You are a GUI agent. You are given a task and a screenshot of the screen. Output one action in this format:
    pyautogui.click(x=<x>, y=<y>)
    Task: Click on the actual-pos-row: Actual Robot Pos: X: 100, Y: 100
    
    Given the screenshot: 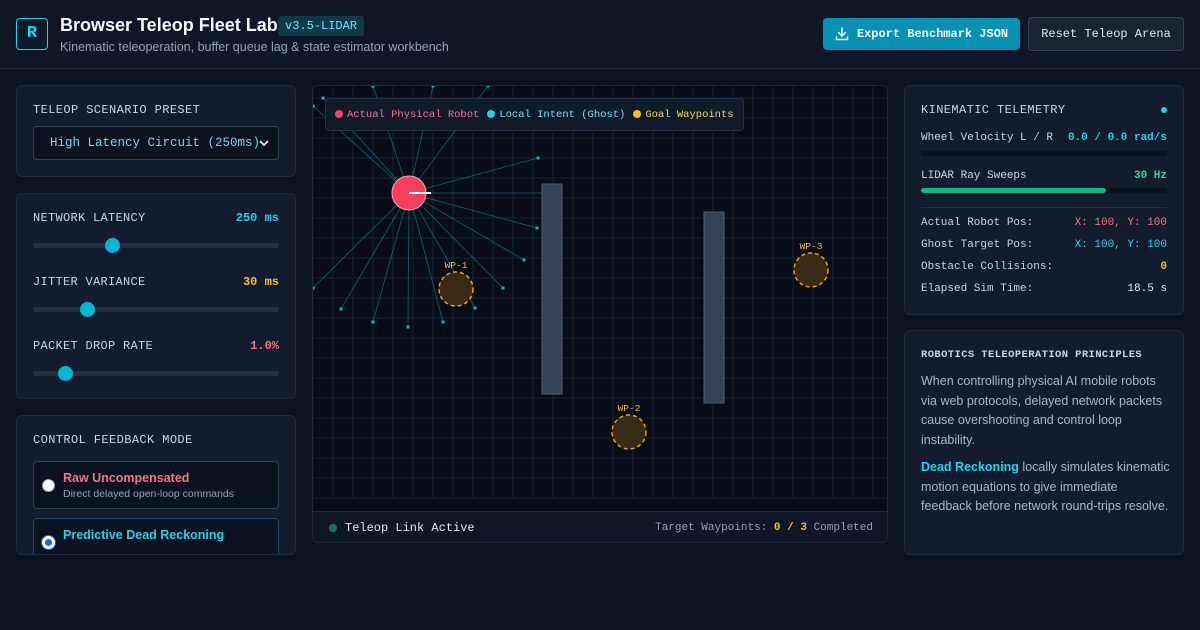 What is the action you would take?
    pyautogui.click(x=1044, y=223)
    